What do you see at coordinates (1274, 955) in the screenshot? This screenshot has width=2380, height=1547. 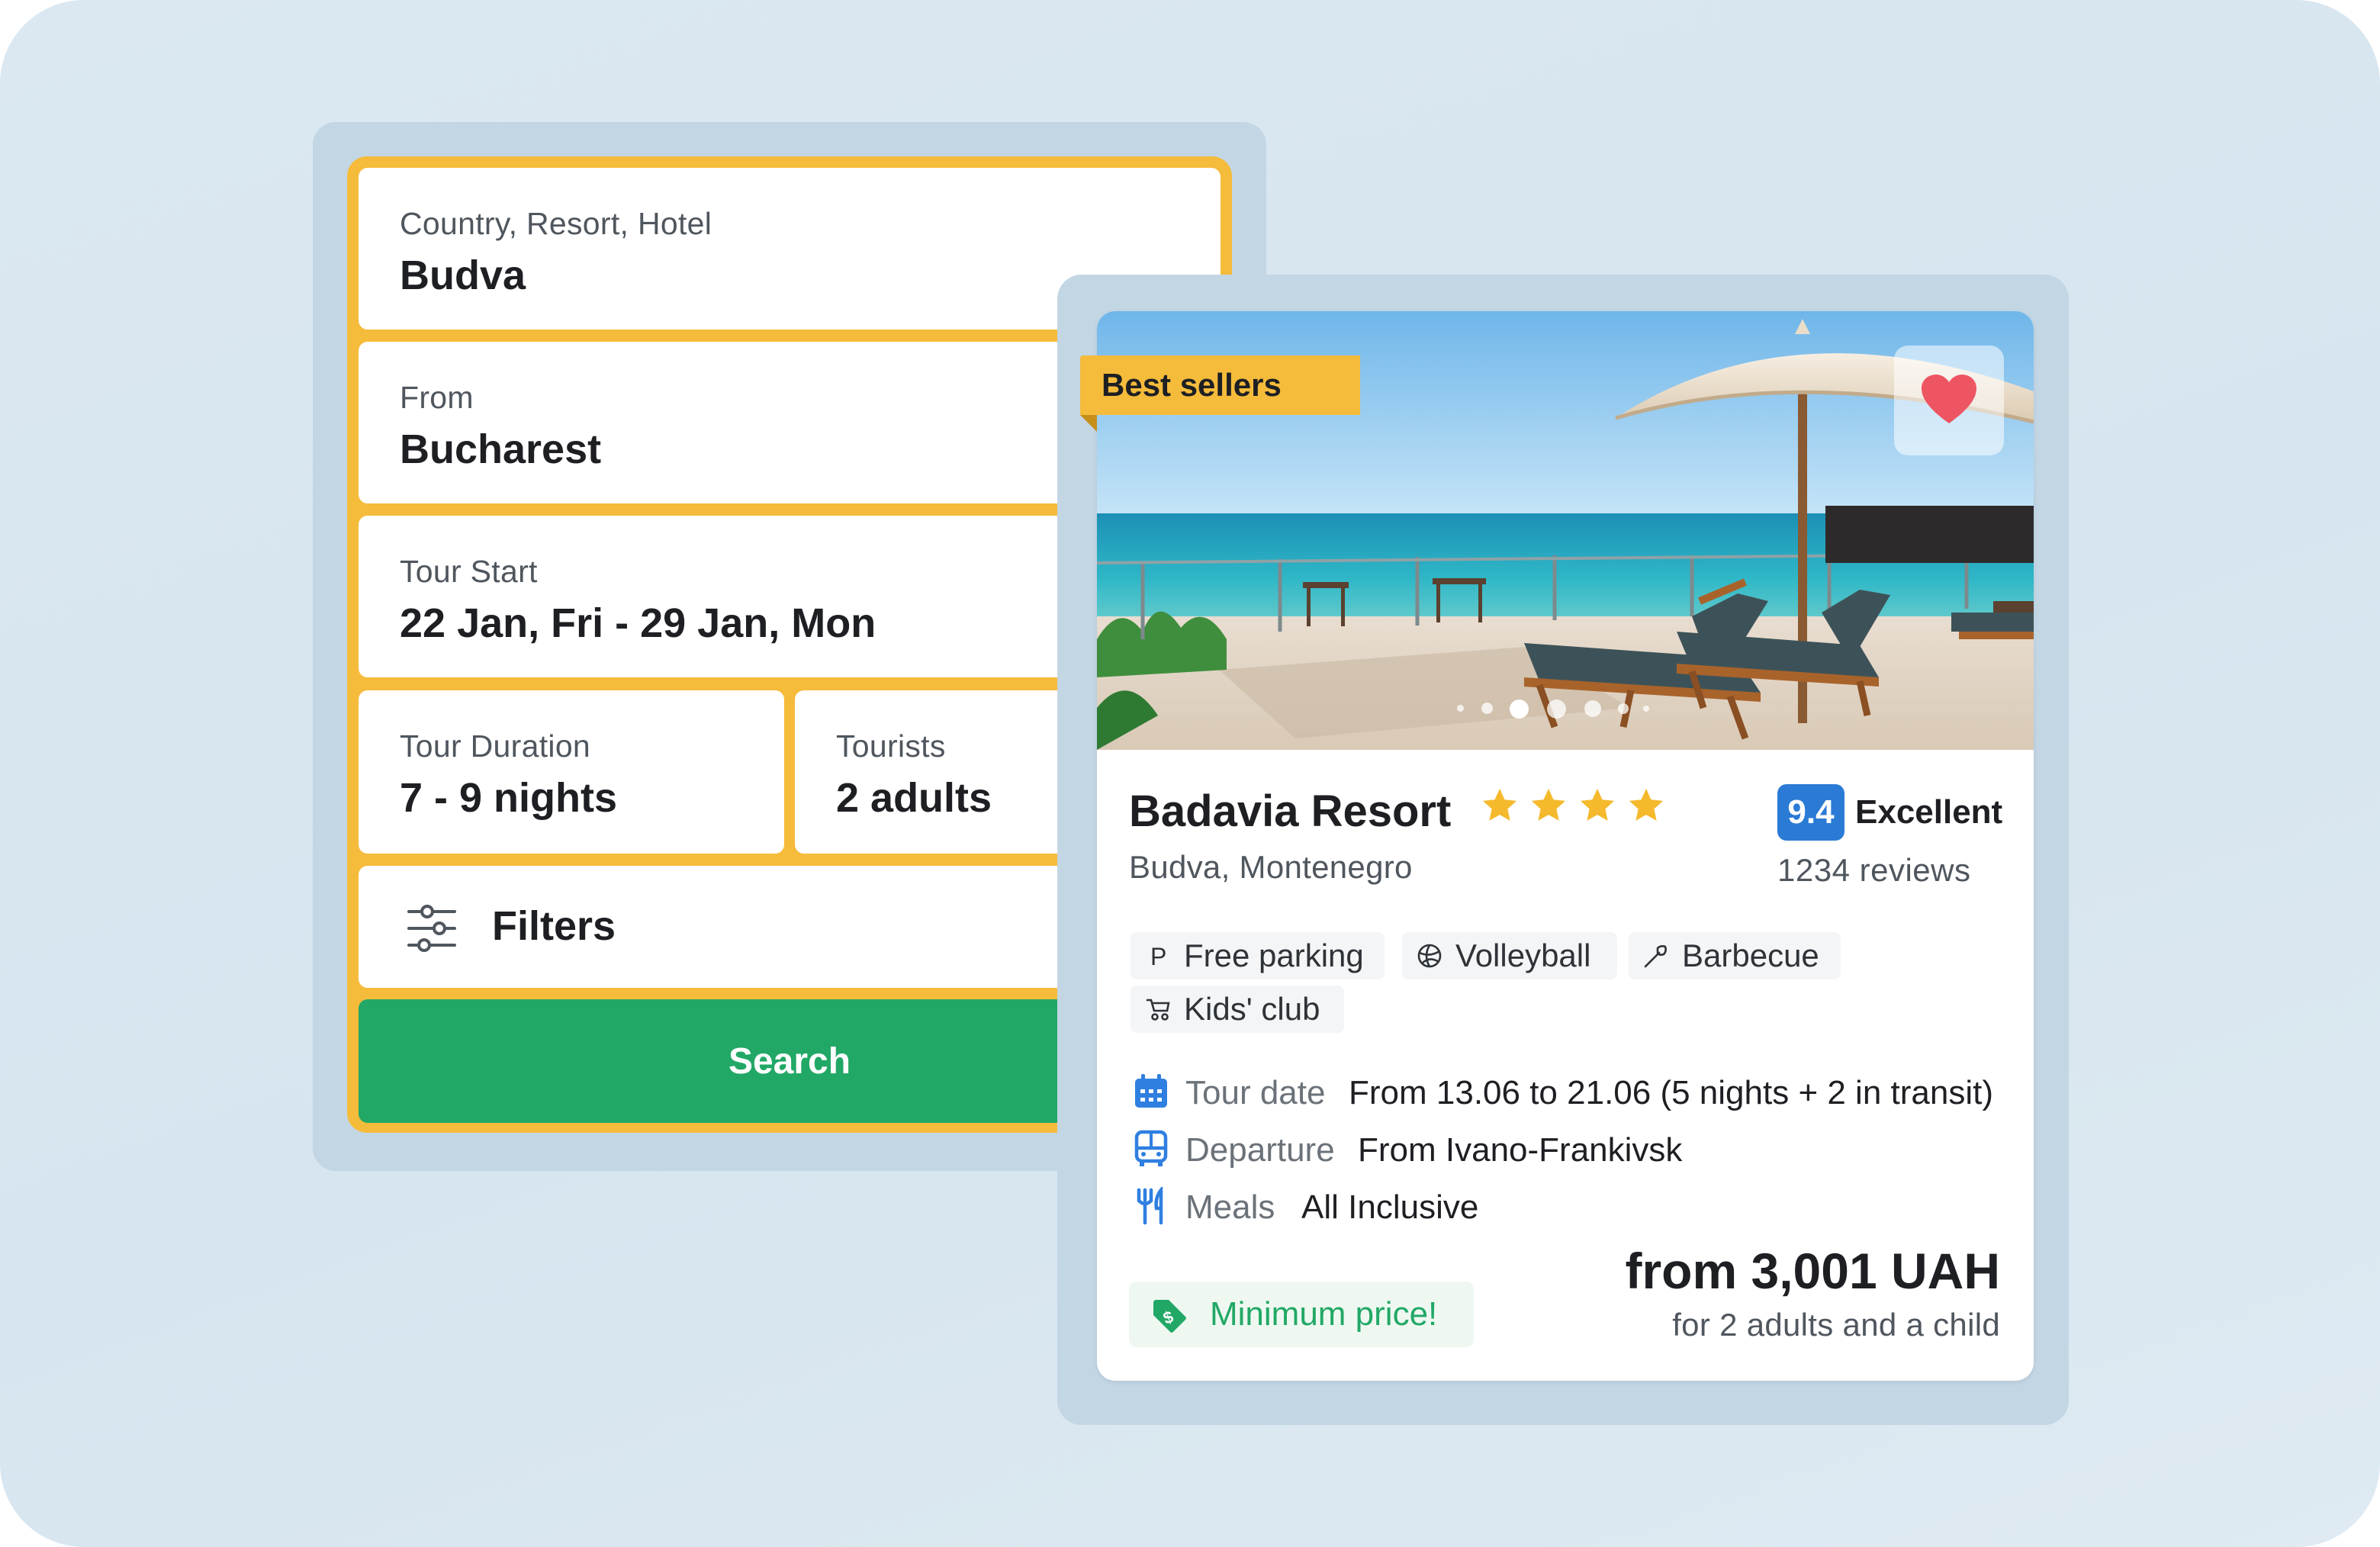 I see `amenity-label: Free parking` at bounding box center [1274, 955].